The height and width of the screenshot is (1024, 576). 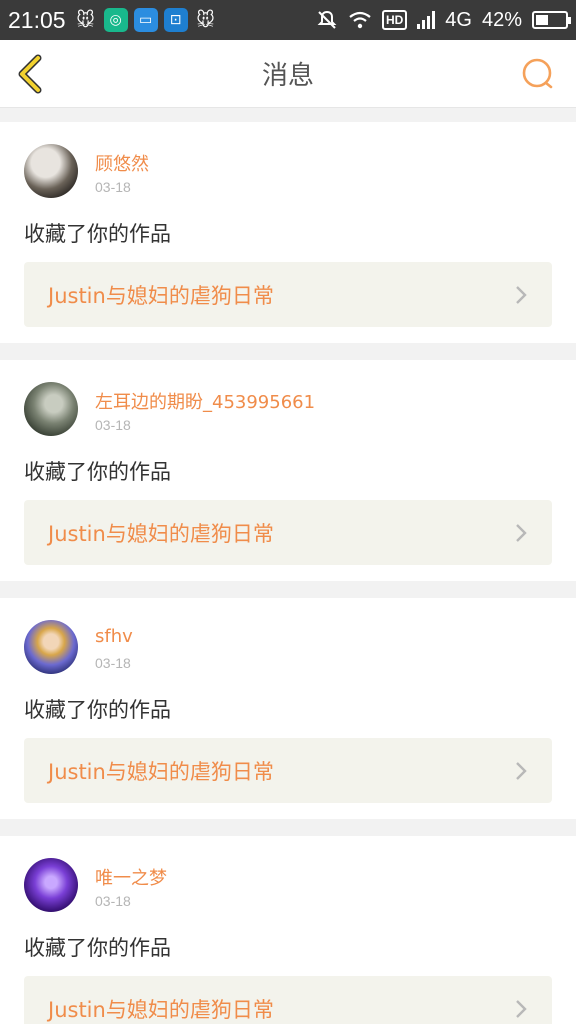 I want to click on battery-icon, so click(x=551, y=20).